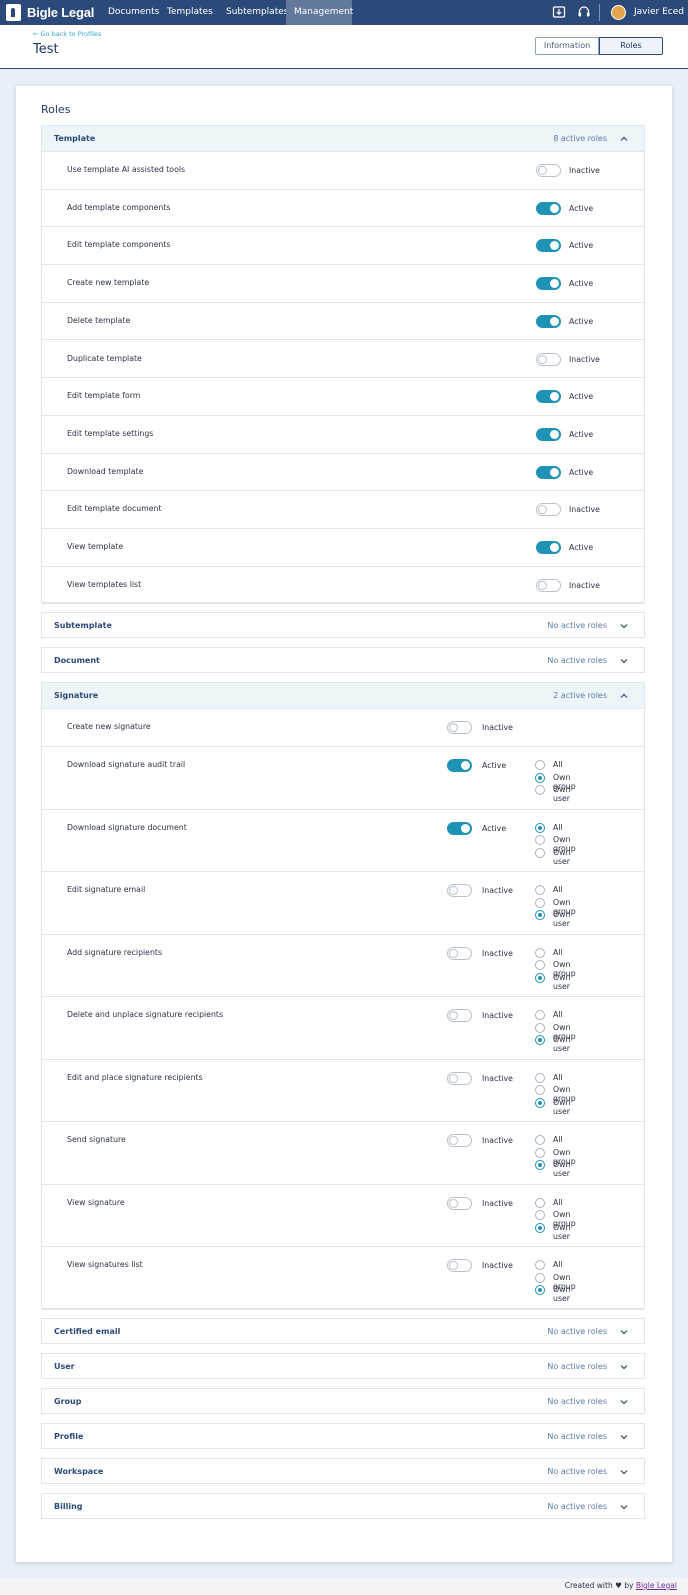 This screenshot has width=688, height=1595. I want to click on avatar, so click(618, 12).